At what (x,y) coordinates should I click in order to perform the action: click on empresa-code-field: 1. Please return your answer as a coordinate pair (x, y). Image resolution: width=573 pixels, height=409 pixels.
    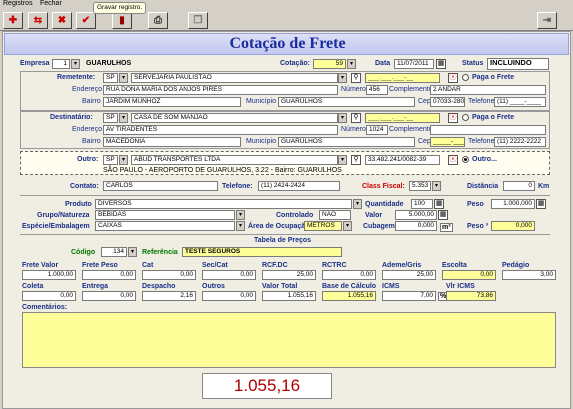
    Looking at the image, I should click on (61, 64).